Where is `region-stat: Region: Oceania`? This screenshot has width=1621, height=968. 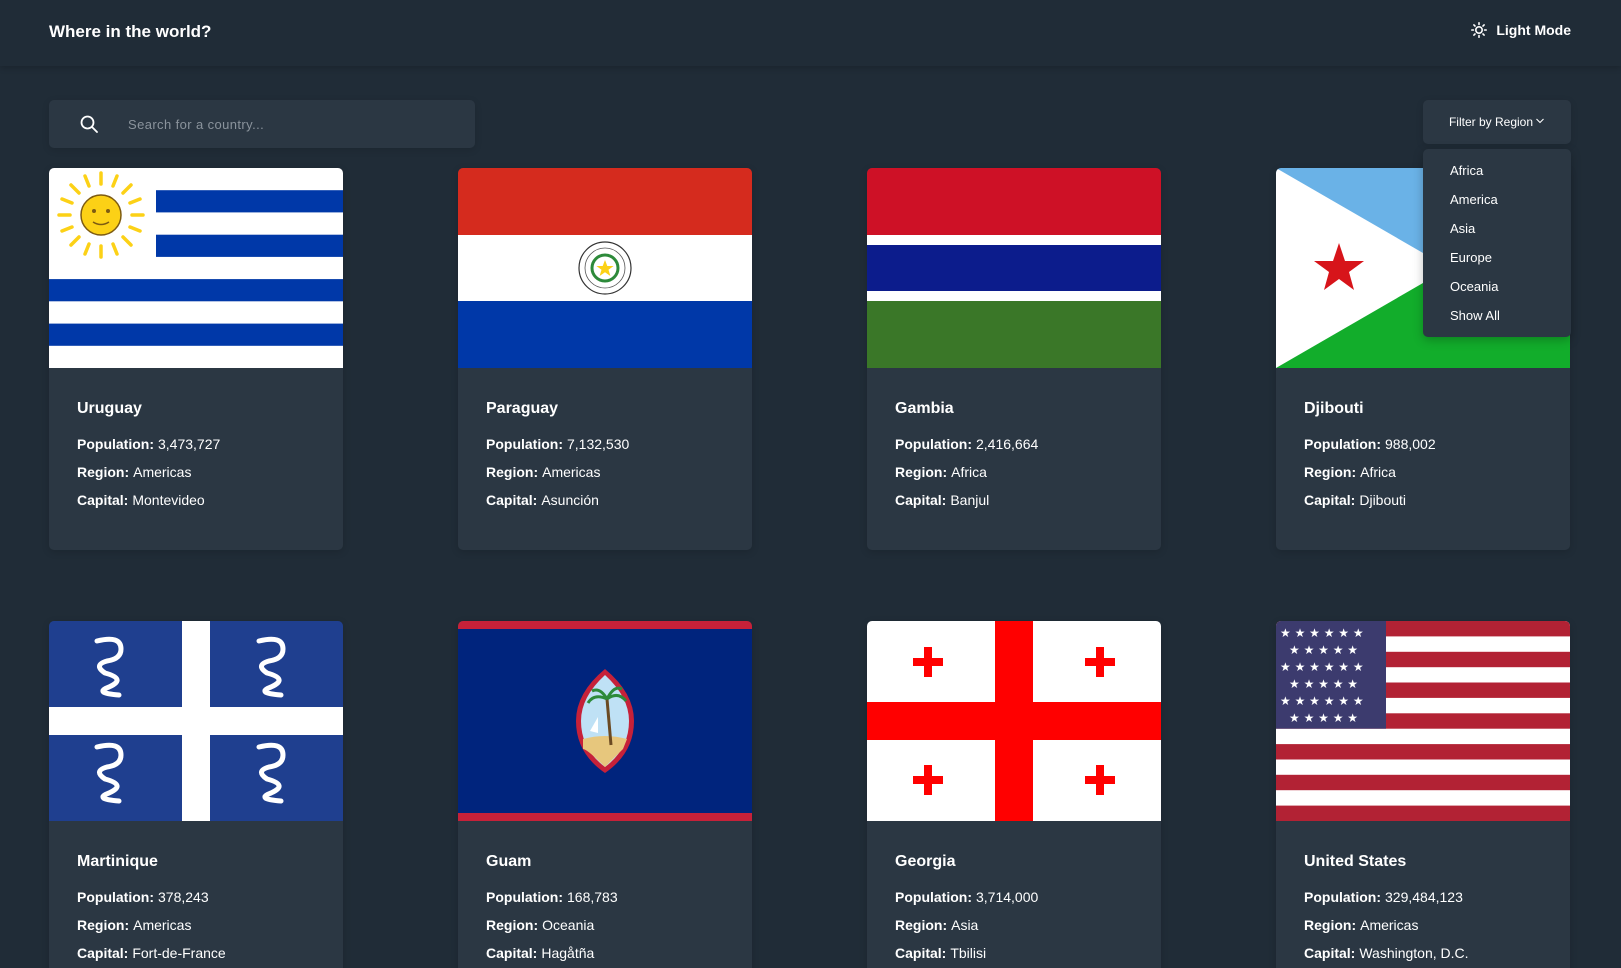
region-stat: Region: Oceania is located at coordinates (540, 925).